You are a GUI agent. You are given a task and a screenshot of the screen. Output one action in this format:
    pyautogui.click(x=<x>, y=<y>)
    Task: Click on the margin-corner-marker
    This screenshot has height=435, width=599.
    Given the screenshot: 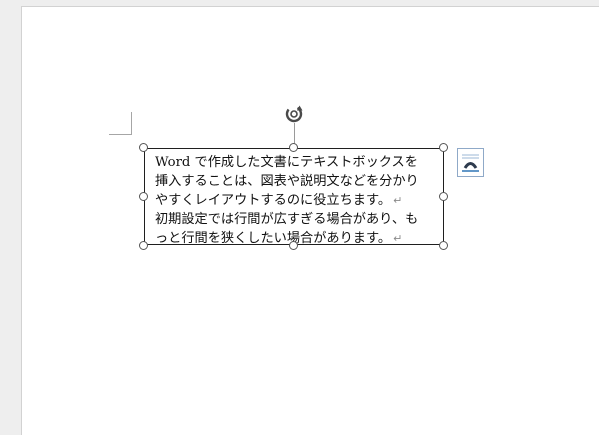 What is the action you would take?
    pyautogui.click(x=120, y=123)
    